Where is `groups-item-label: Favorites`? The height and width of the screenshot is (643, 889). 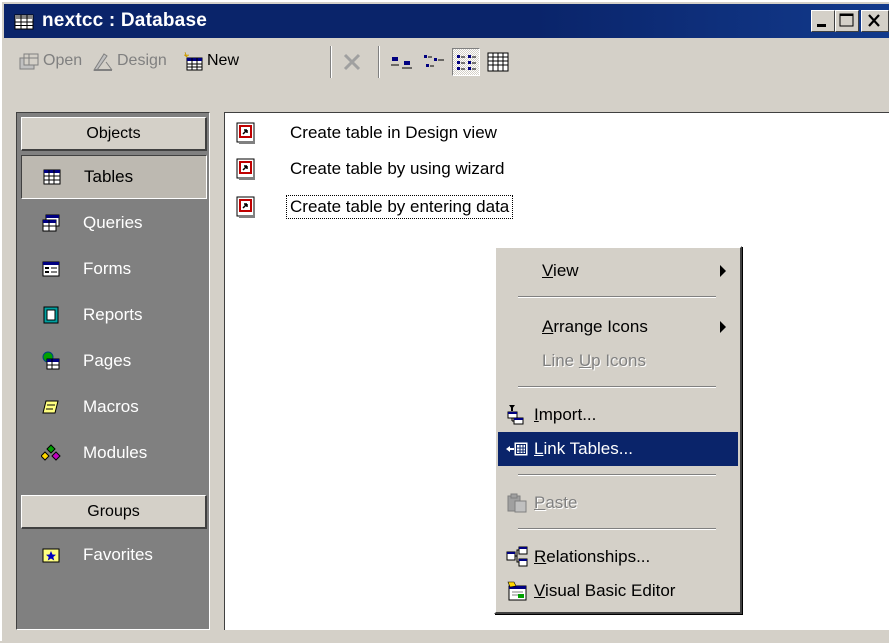 groups-item-label: Favorites is located at coordinates (118, 554).